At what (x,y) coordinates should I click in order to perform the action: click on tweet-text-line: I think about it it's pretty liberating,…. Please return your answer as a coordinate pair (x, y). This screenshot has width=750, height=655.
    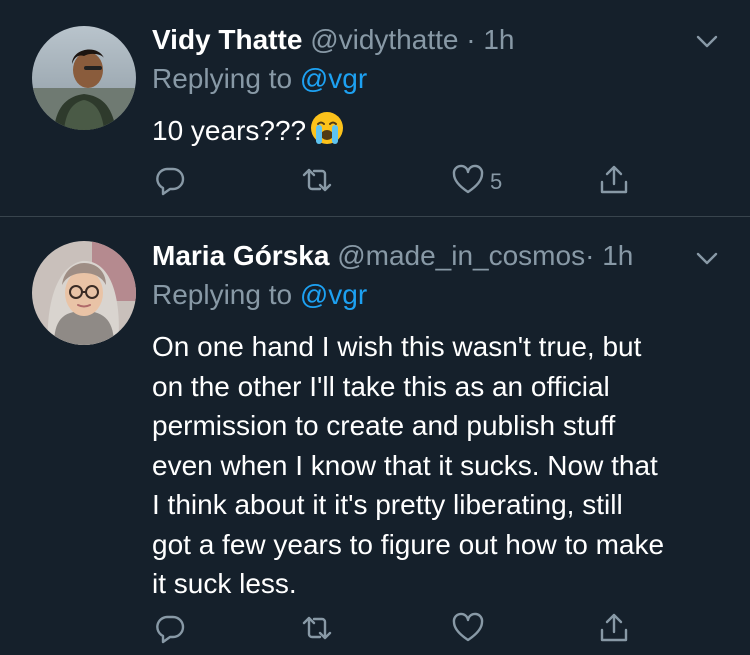
    Looking at the image, I should click on (387, 504).